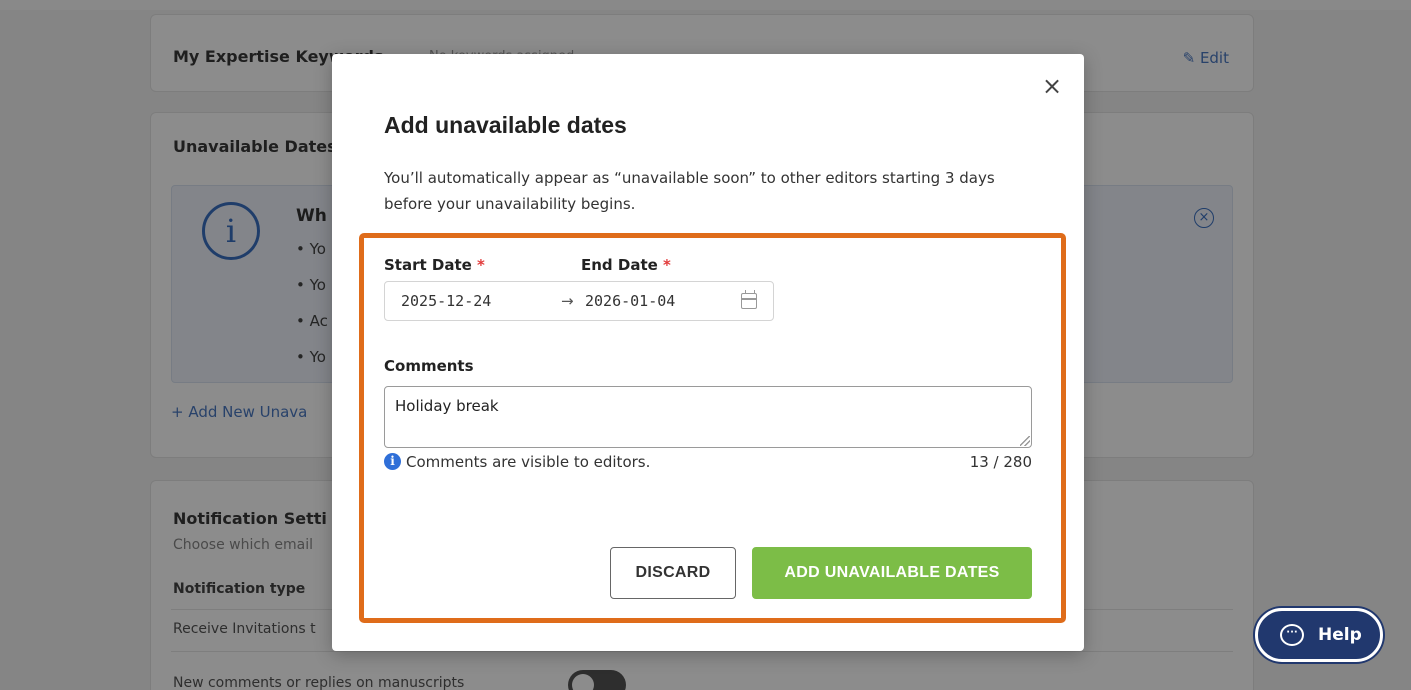 The width and height of the screenshot is (1411, 690). Describe the element at coordinates (528, 462) in the screenshot. I see `comments-hint: Comments are visible to editors.` at that location.